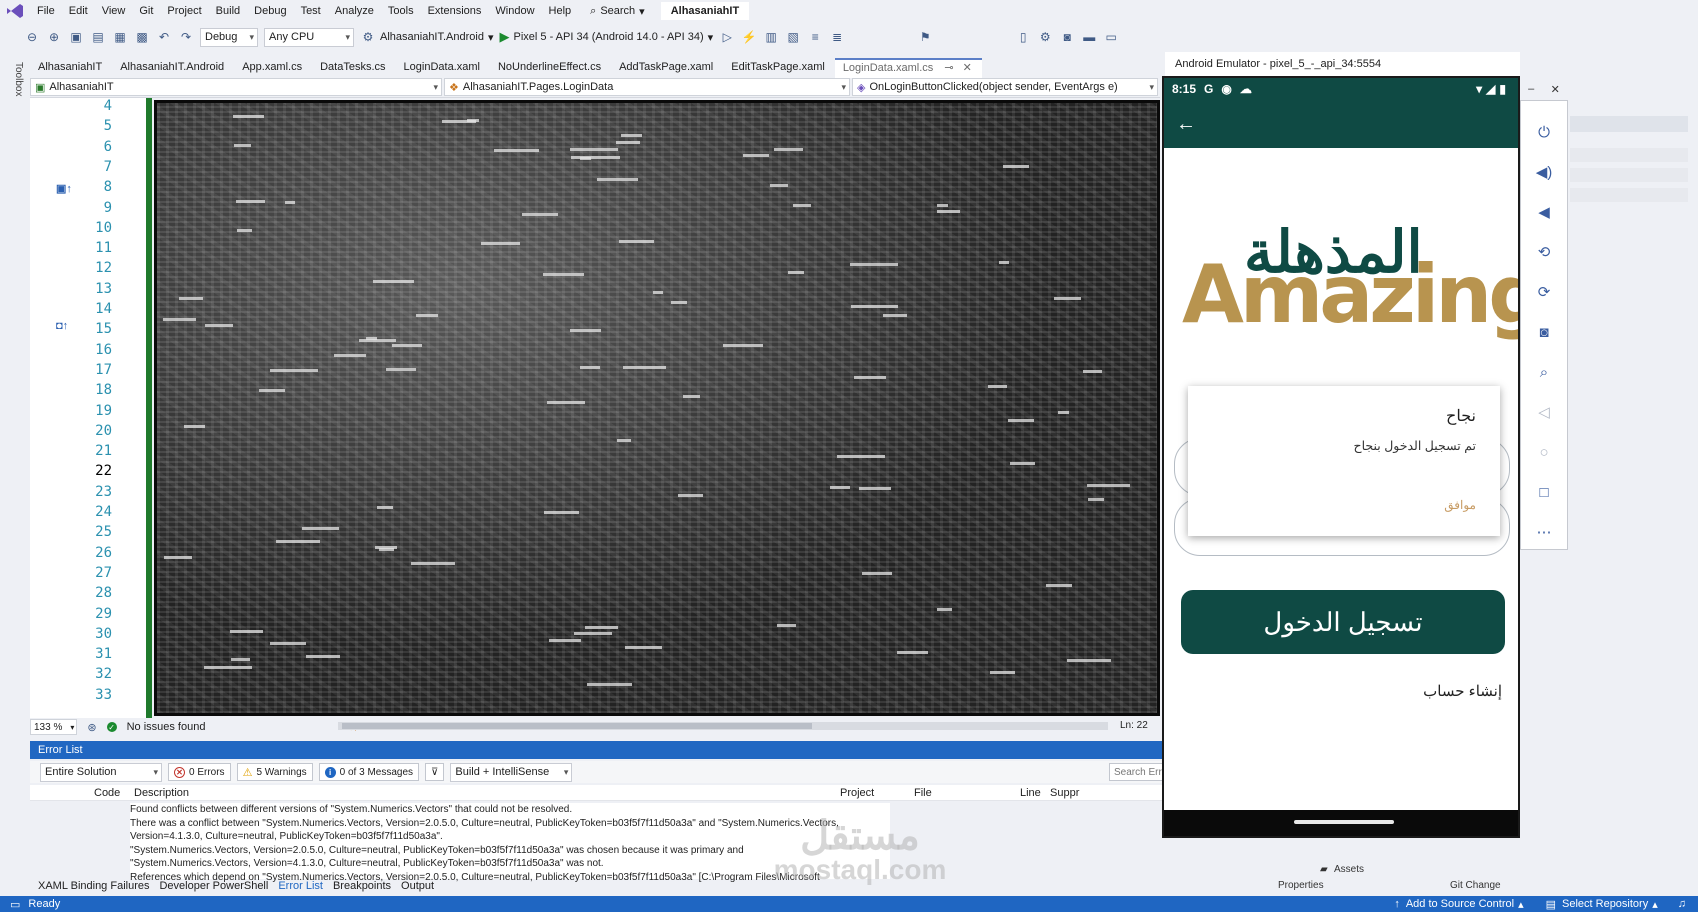  Describe the element at coordinates (1544, 532) in the screenshot. I see `more-icon: ⋯` at that location.